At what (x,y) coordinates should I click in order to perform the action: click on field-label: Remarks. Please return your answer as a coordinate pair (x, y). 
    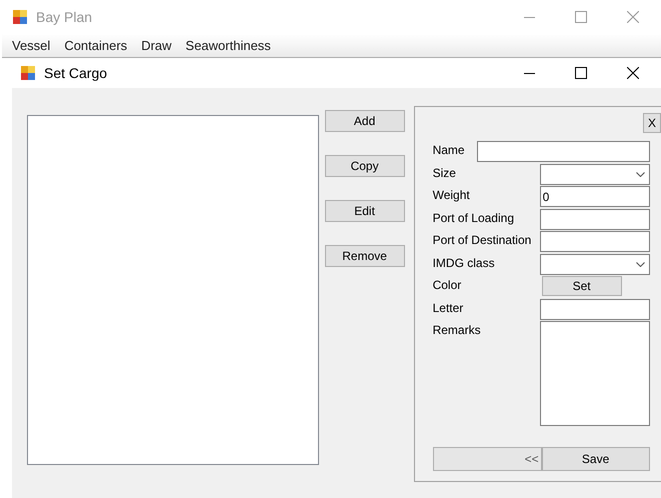
    Looking at the image, I should click on (457, 330).